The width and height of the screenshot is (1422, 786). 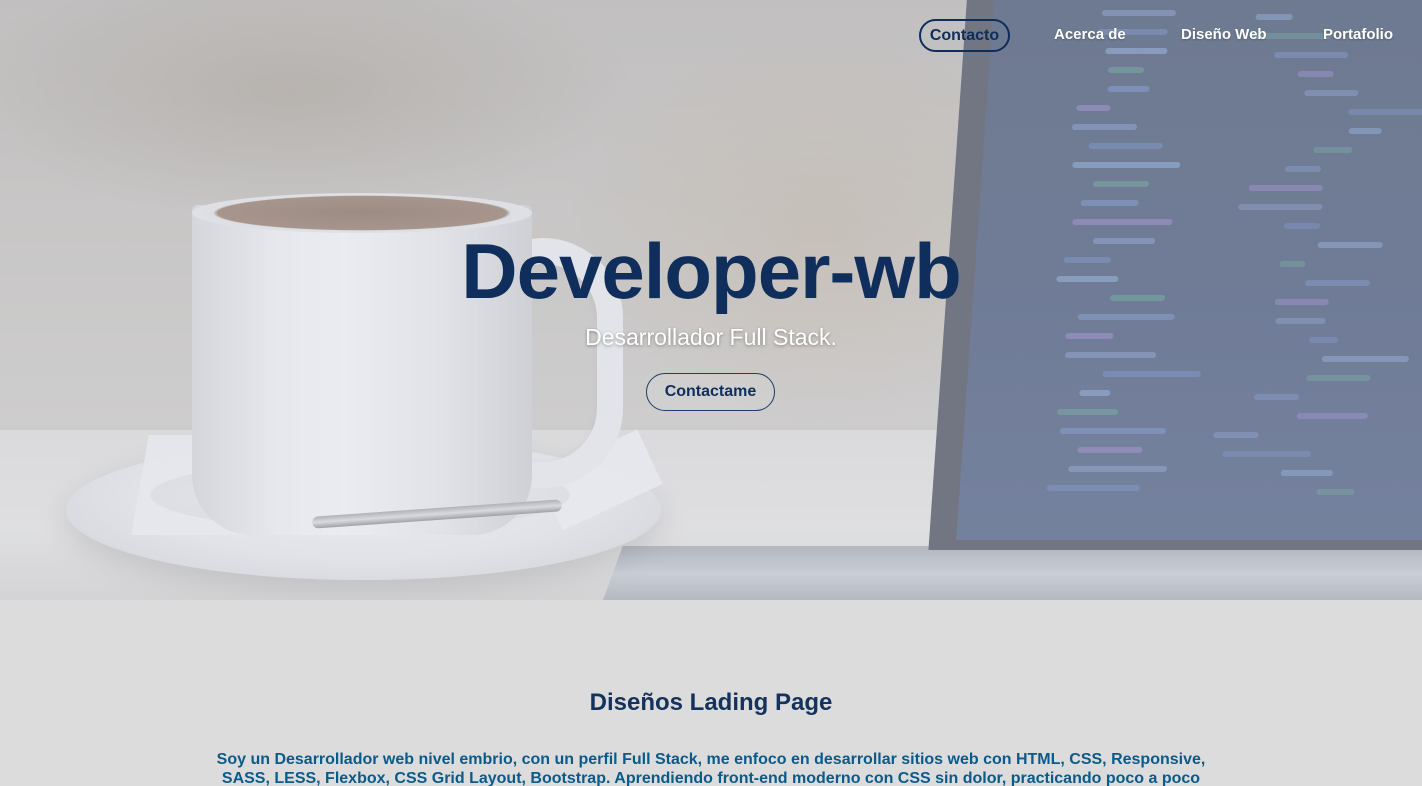 I want to click on hero-subtitle: Desarrollador Full Stack., so click(x=711, y=337).